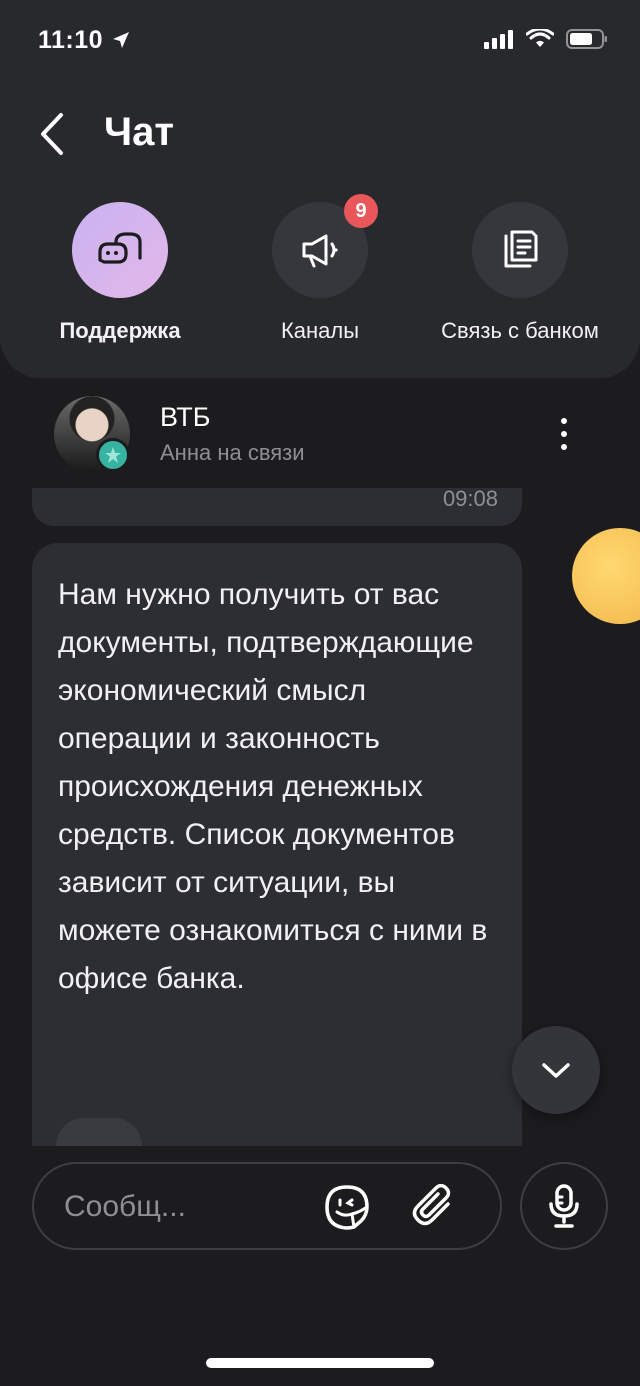 The image size is (640, 1386). Describe the element at coordinates (120, 40) in the screenshot. I see `location-arrow-icon` at that location.